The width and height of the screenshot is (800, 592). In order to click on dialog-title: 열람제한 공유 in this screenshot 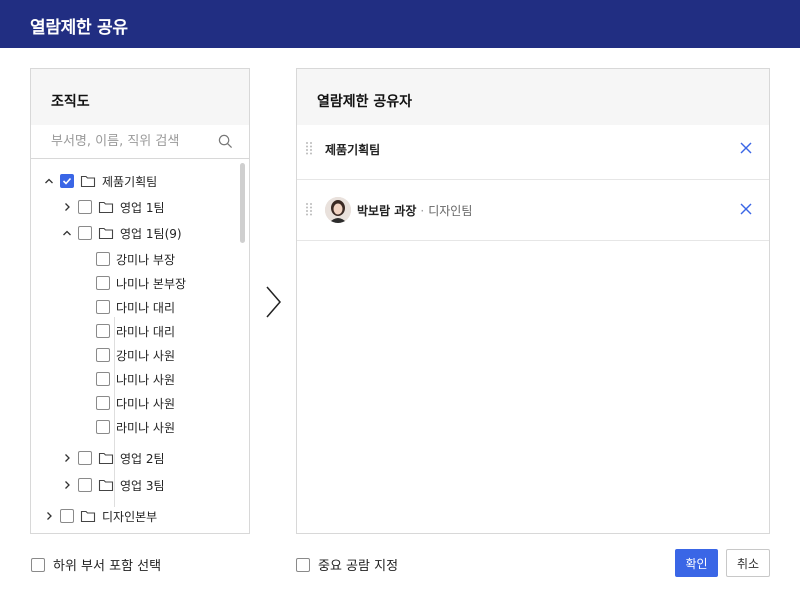, I will do `click(79, 28)`.